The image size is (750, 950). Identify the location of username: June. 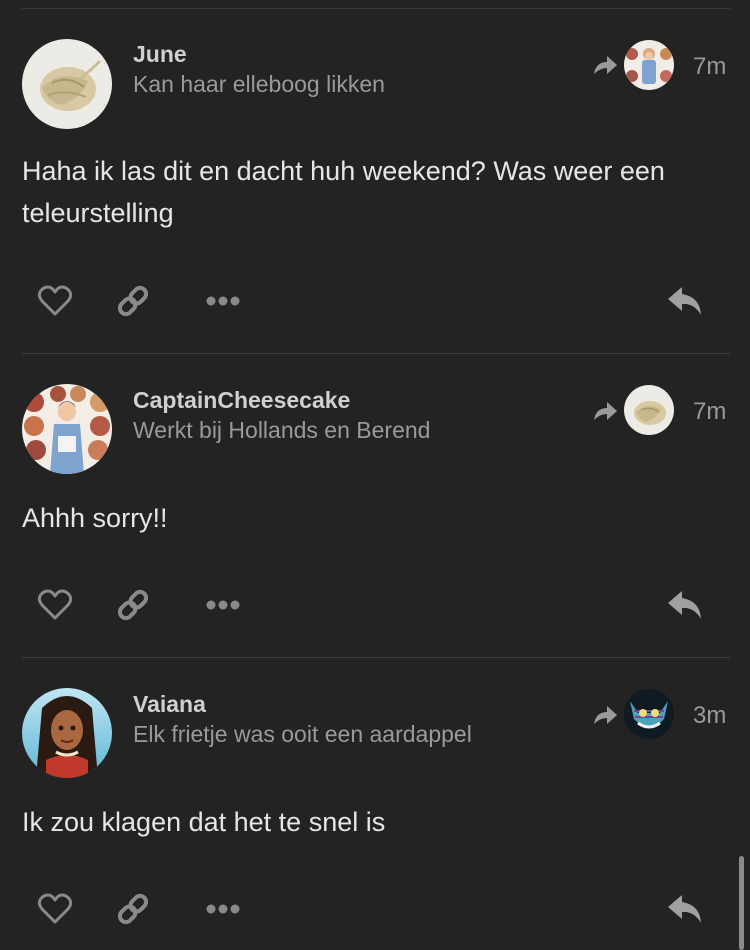
(160, 54).